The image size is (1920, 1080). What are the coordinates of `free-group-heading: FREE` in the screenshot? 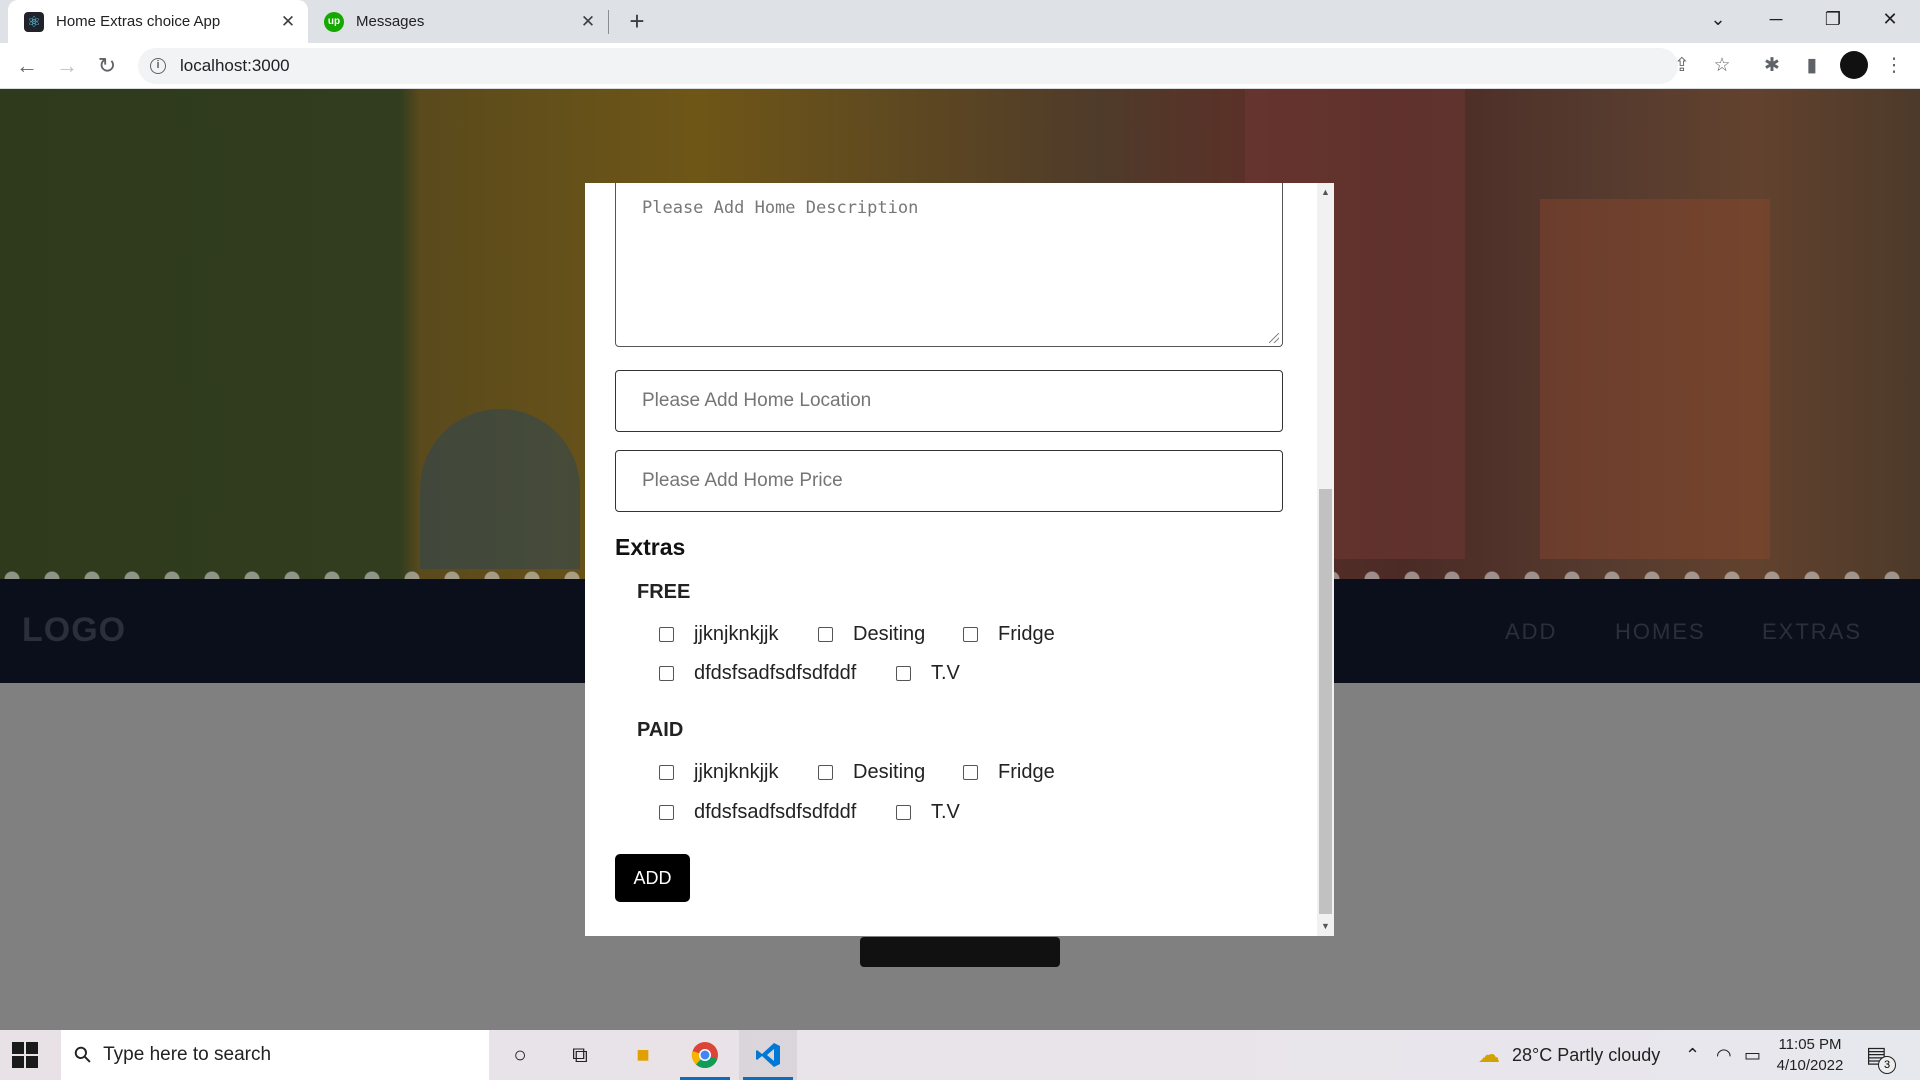 It's located at (664, 592).